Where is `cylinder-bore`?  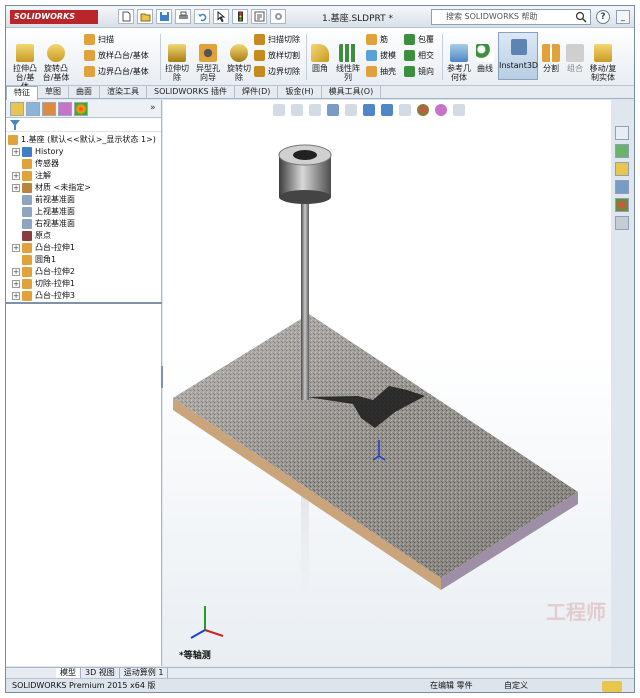 cylinder-bore is located at coordinates (305, 155).